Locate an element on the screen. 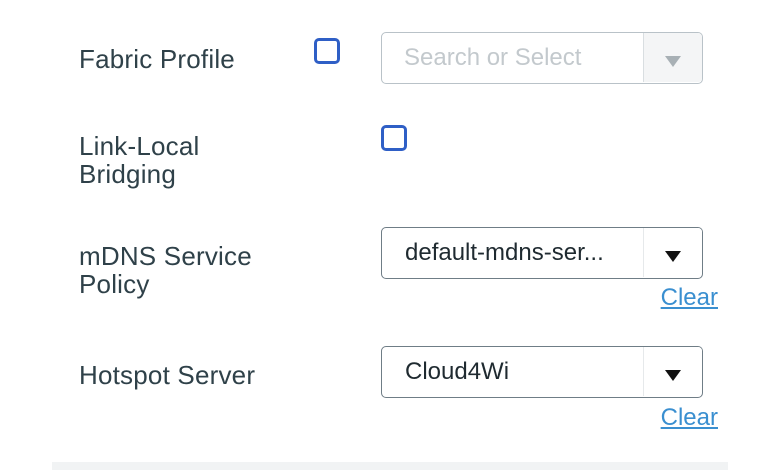 Image resolution: width=782 pixels, height=470 pixels. mdns-service-policy-select-toggle is located at coordinates (672, 252).